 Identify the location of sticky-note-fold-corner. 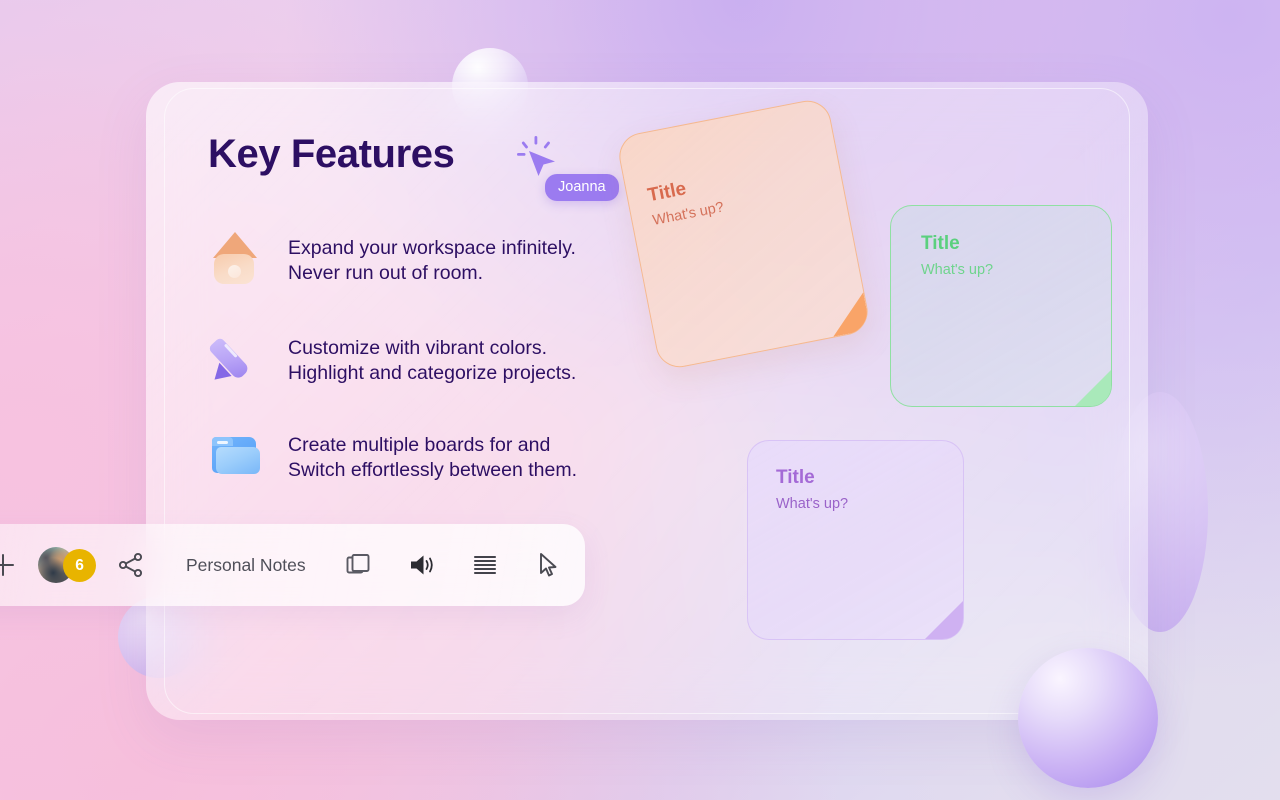
(944, 620).